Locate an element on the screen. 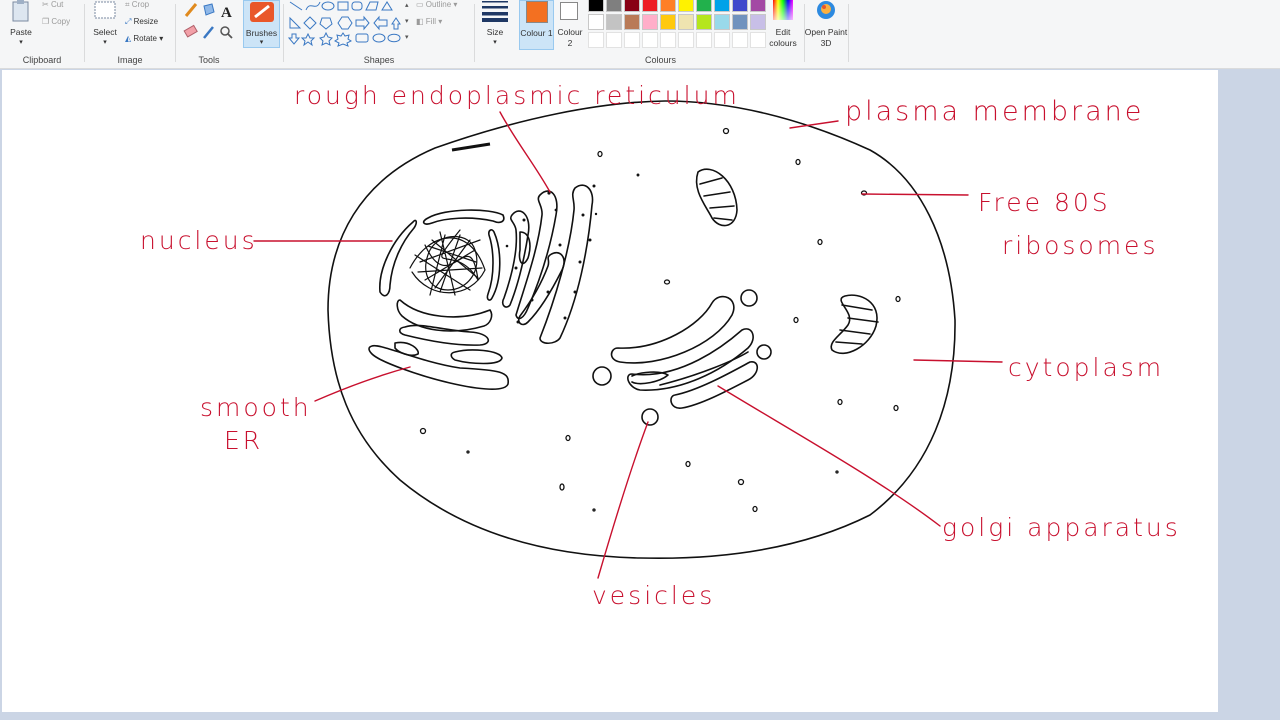 This screenshot has width=1280, height=720. resize-button: ⤢ Resize is located at coordinates (141, 22).